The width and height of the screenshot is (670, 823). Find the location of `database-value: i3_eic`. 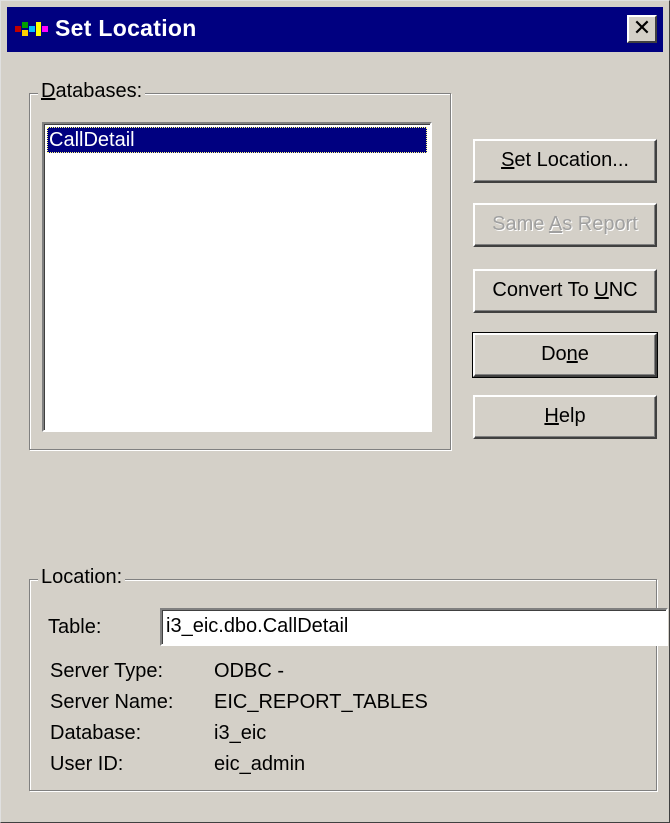

database-value: i3_eic is located at coordinates (240, 733).